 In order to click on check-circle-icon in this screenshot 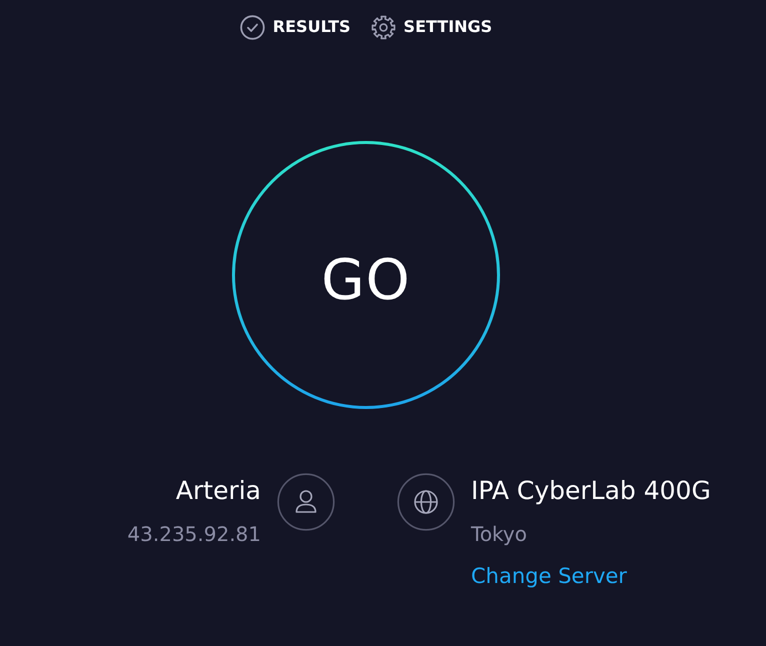, I will do `click(252, 27)`.